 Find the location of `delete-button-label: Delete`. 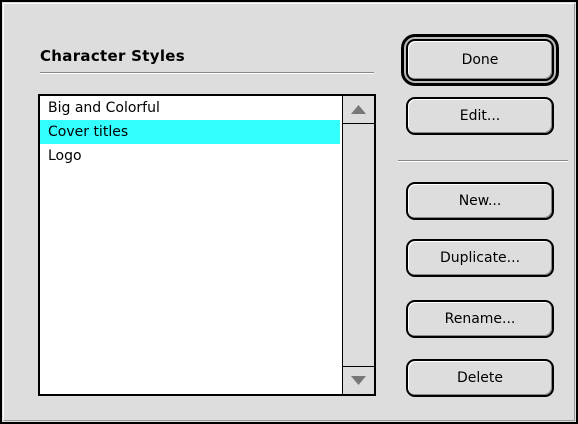

delete-button-label: Delete is located at coordinates (480, 378).